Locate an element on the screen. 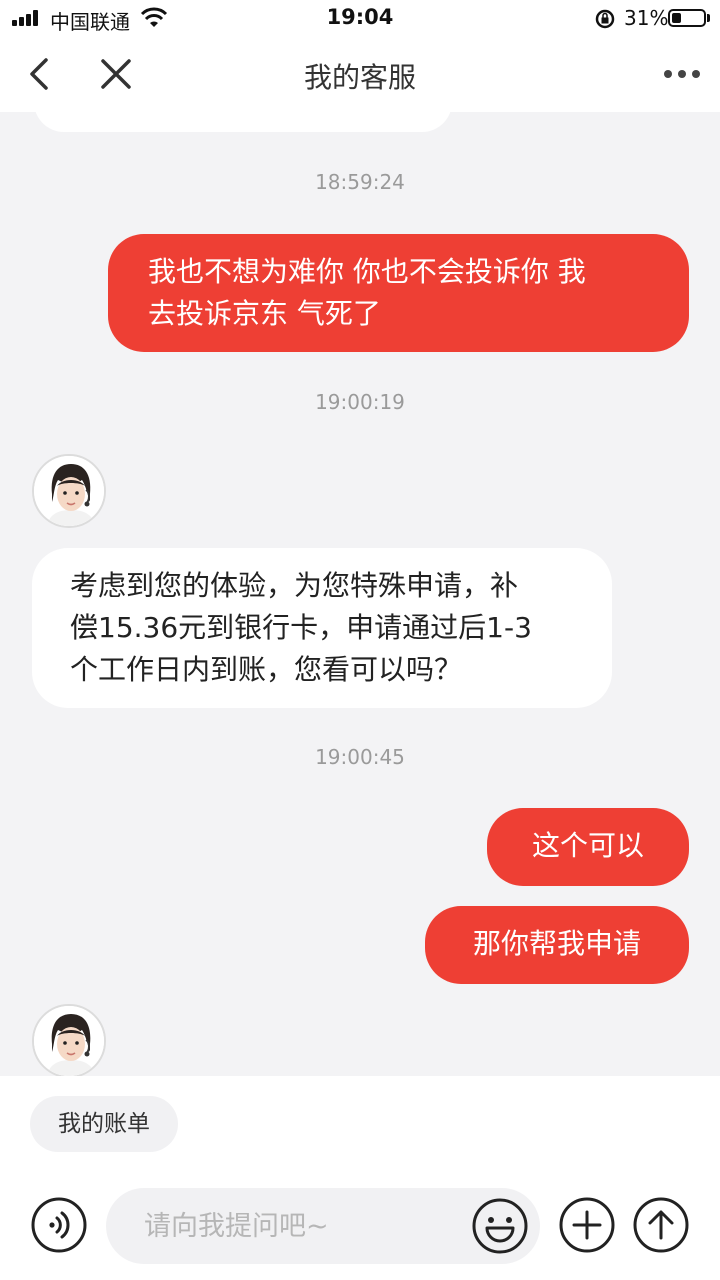 This screenshot has width=720, height=1280. nav-bar: 我的客服 is located at coordinates (360, 74).